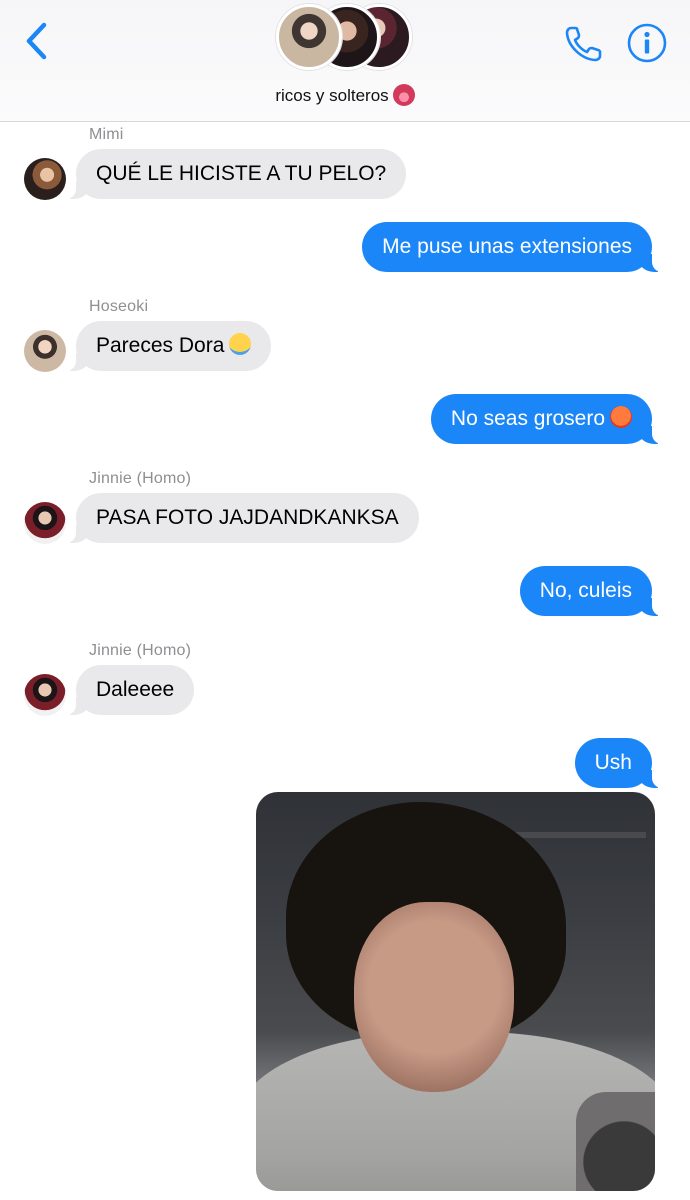 This screenshot has width=690, height=1200. I want to click on outgoing-message-bubble: Me puse unas extensiones, so click(512, 247).